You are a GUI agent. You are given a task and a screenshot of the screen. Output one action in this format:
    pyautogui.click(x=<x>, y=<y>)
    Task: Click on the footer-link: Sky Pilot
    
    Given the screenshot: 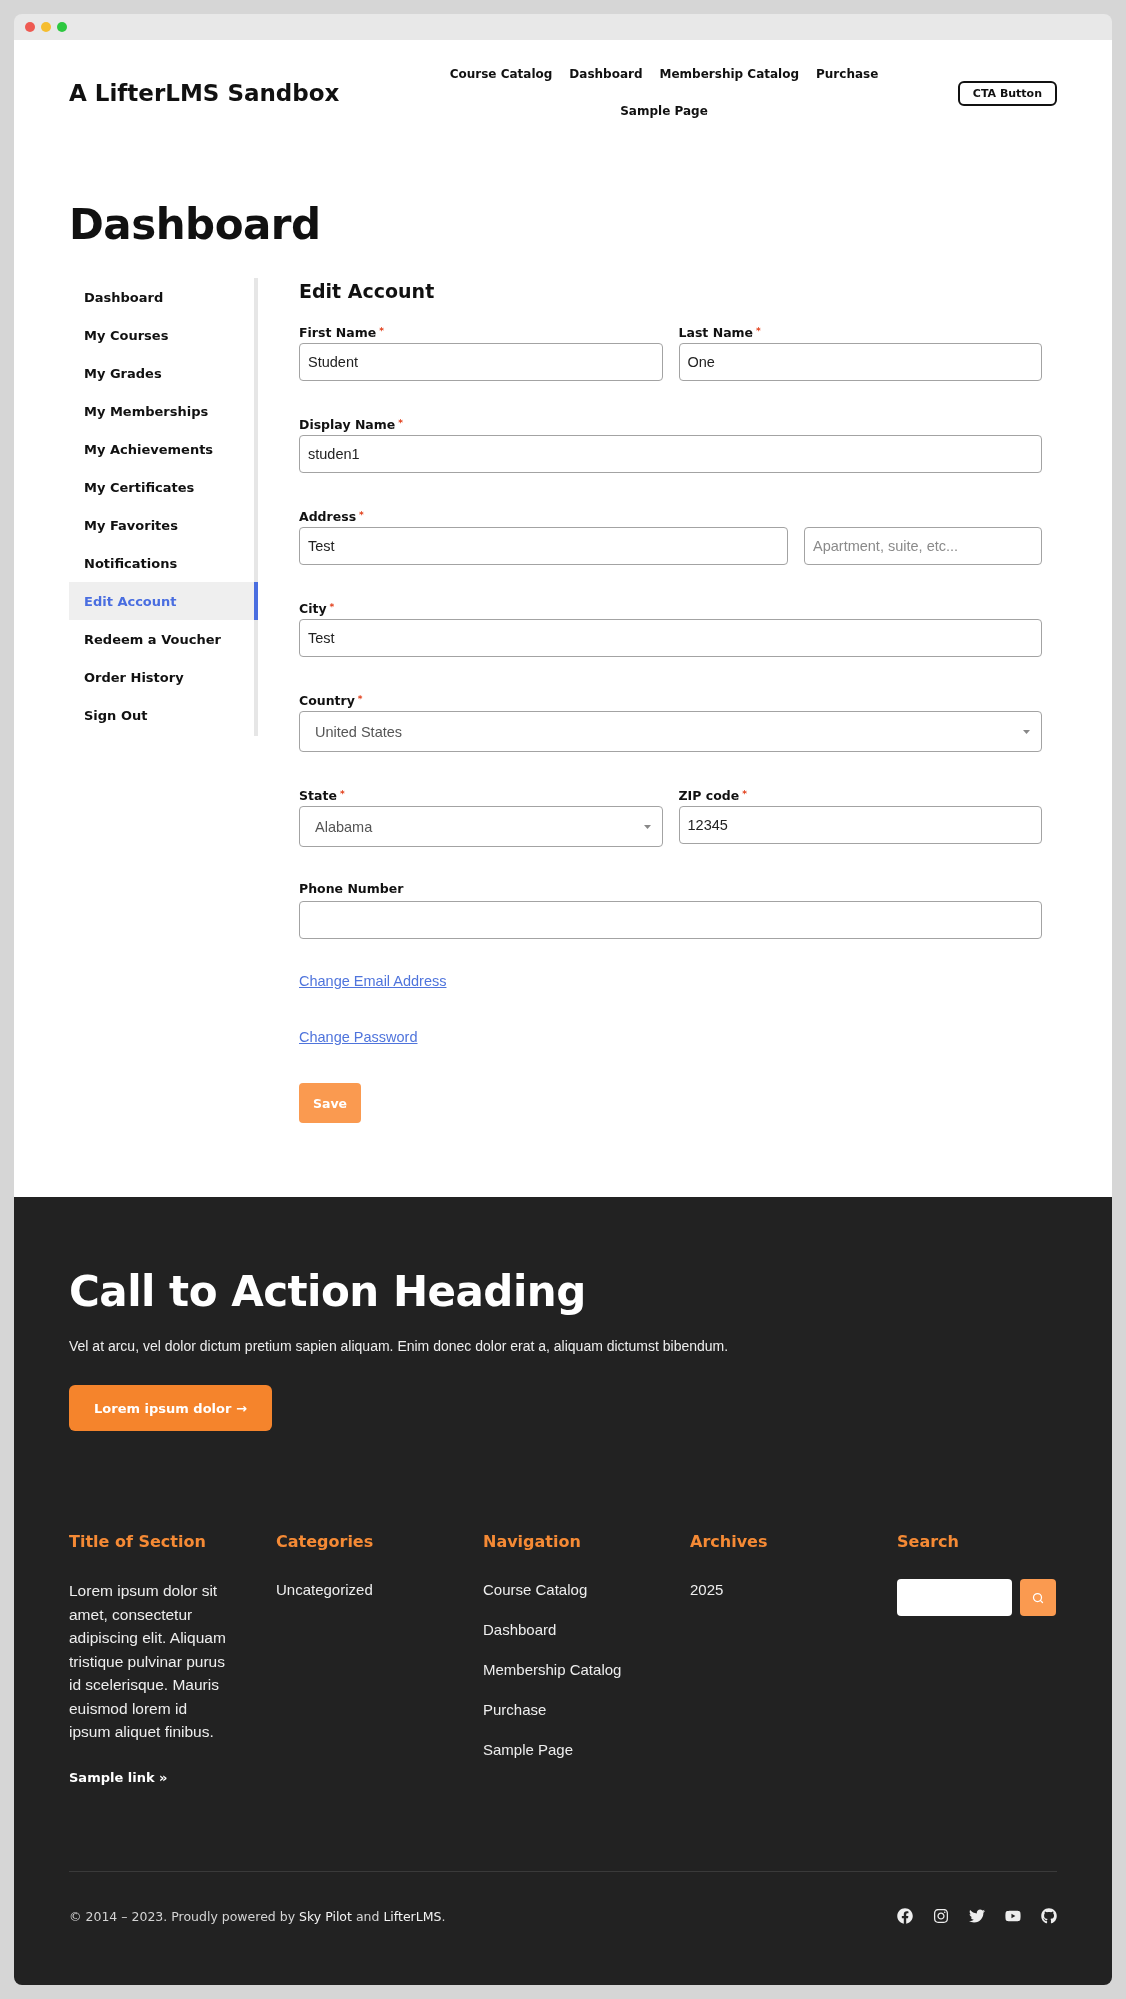 What is the action you would take?
    pyautogui.click(x=325, y=1916)
    